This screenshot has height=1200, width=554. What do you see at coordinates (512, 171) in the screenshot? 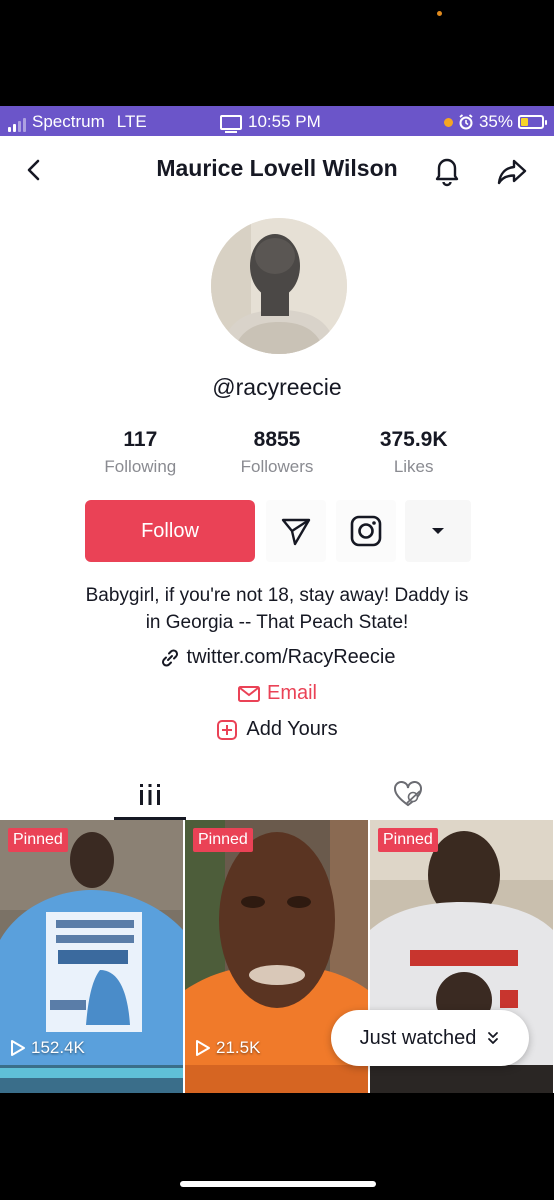
I see `share-icon` at bounding box center [512, 171].